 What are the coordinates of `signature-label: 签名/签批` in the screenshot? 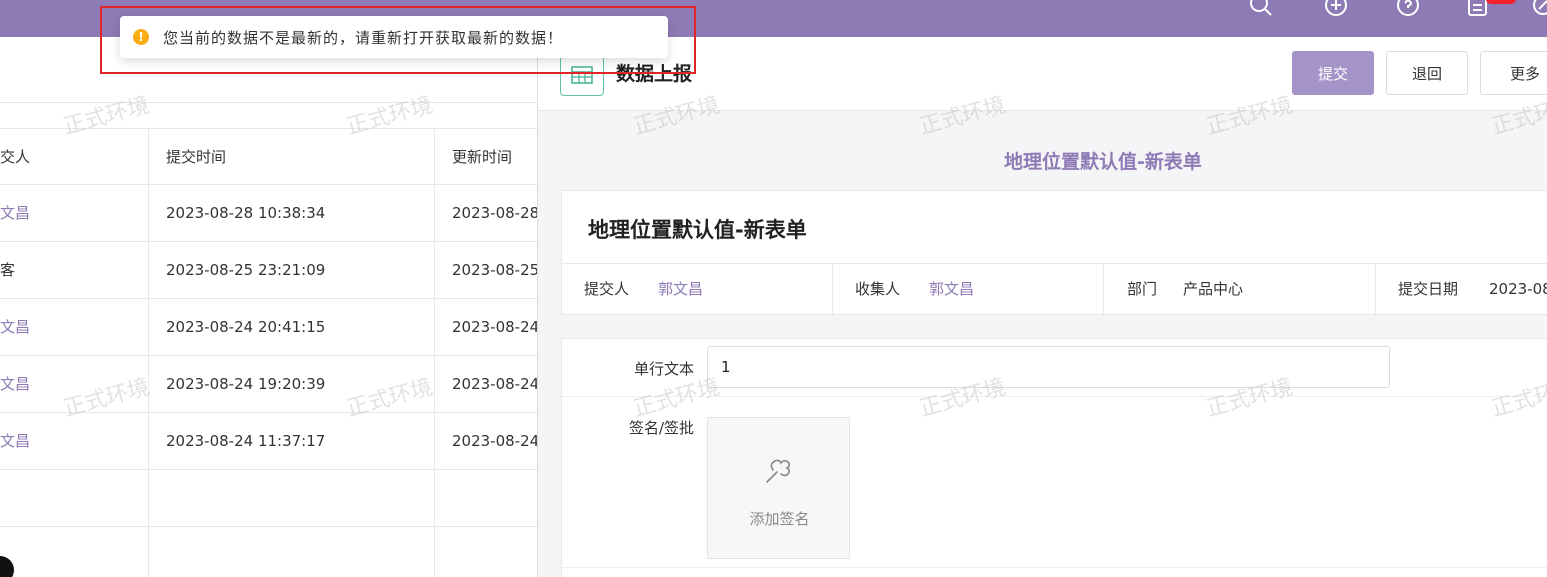 It's located at (661, 428).